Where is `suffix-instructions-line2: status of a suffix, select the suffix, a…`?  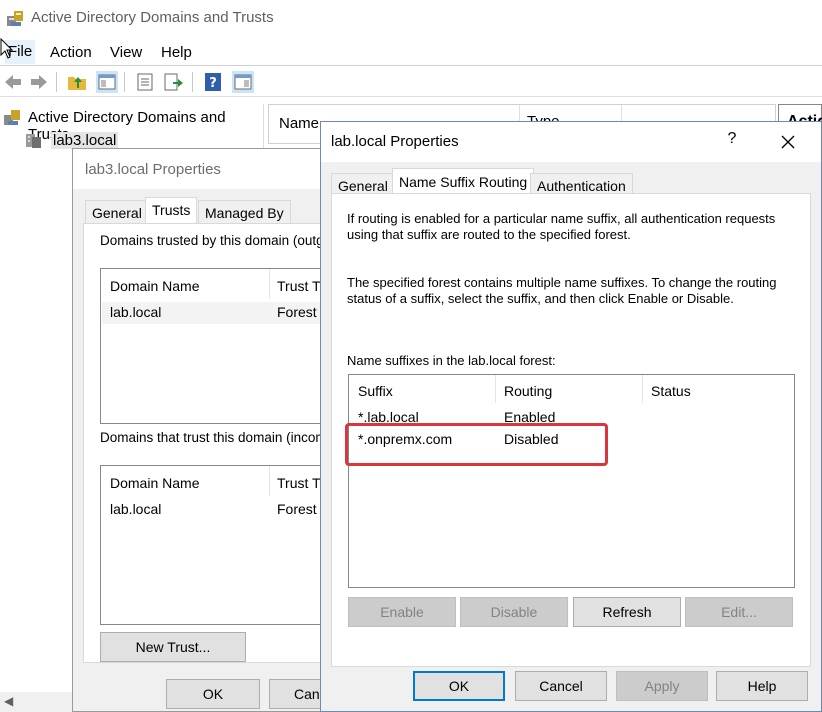 suffix-instructions-line2: status of a suffix, select the suffix, a… is located at coordinates (540, 298).